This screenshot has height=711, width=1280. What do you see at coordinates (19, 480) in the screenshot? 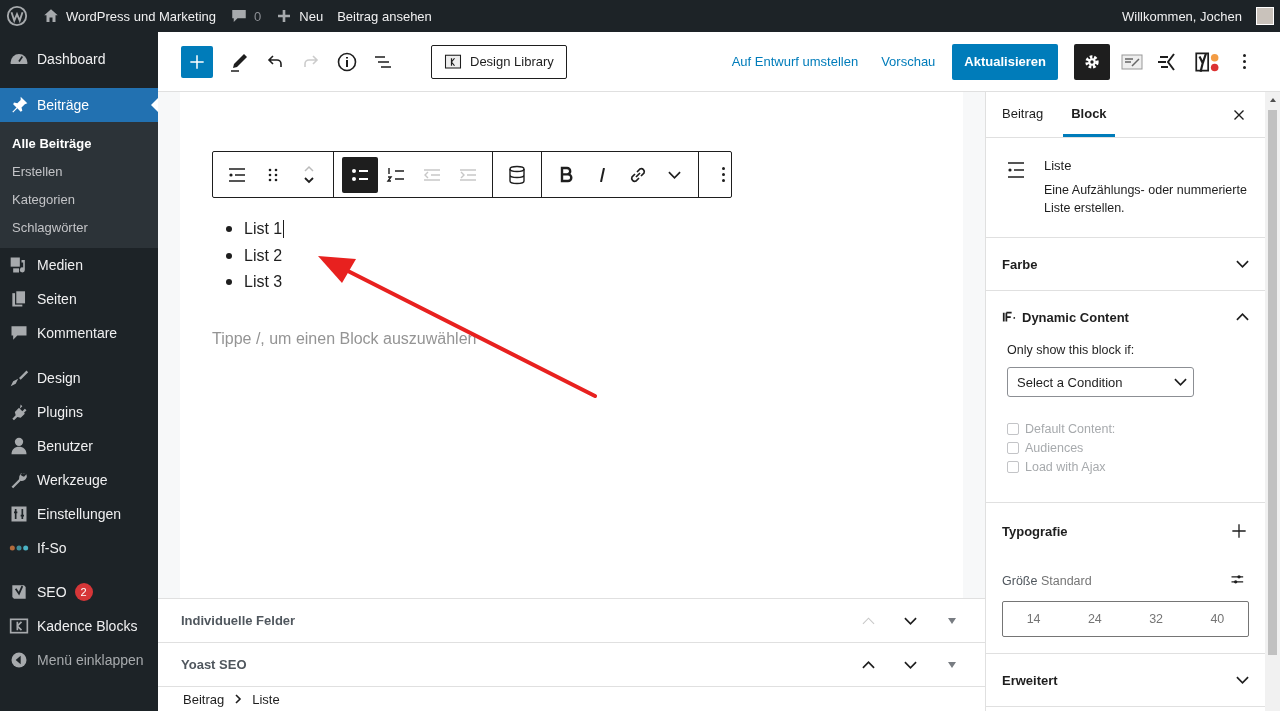
I see `wrench-icon` at bounding box center [19, 480].